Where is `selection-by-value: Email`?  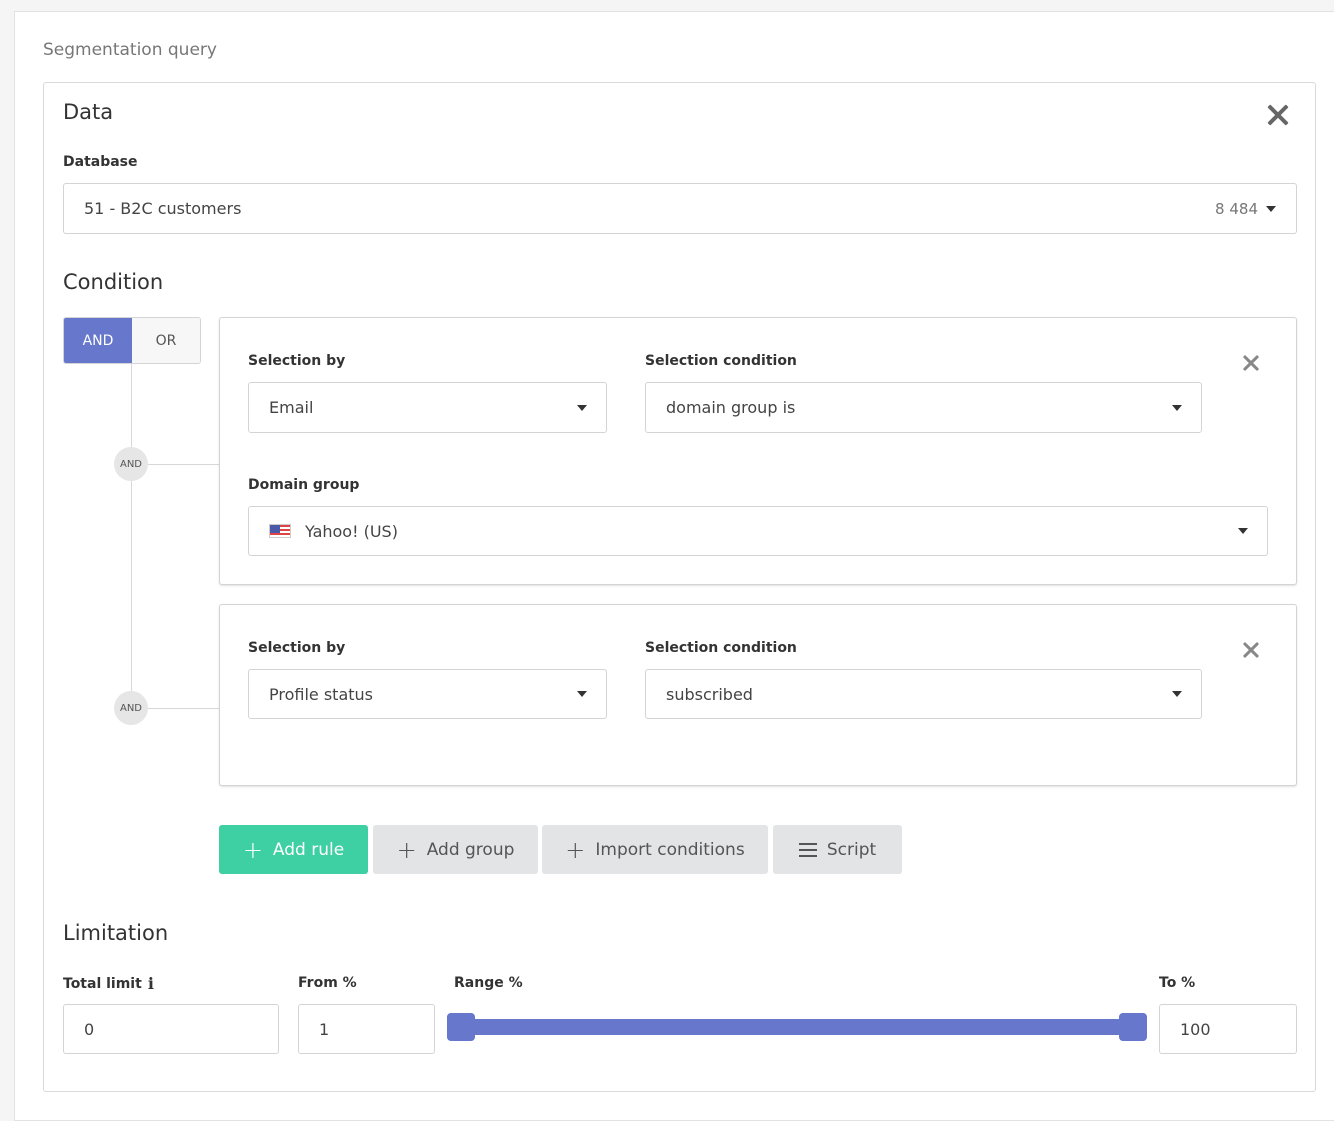 selection-by-value: Email is located at coordinates (291, 407).